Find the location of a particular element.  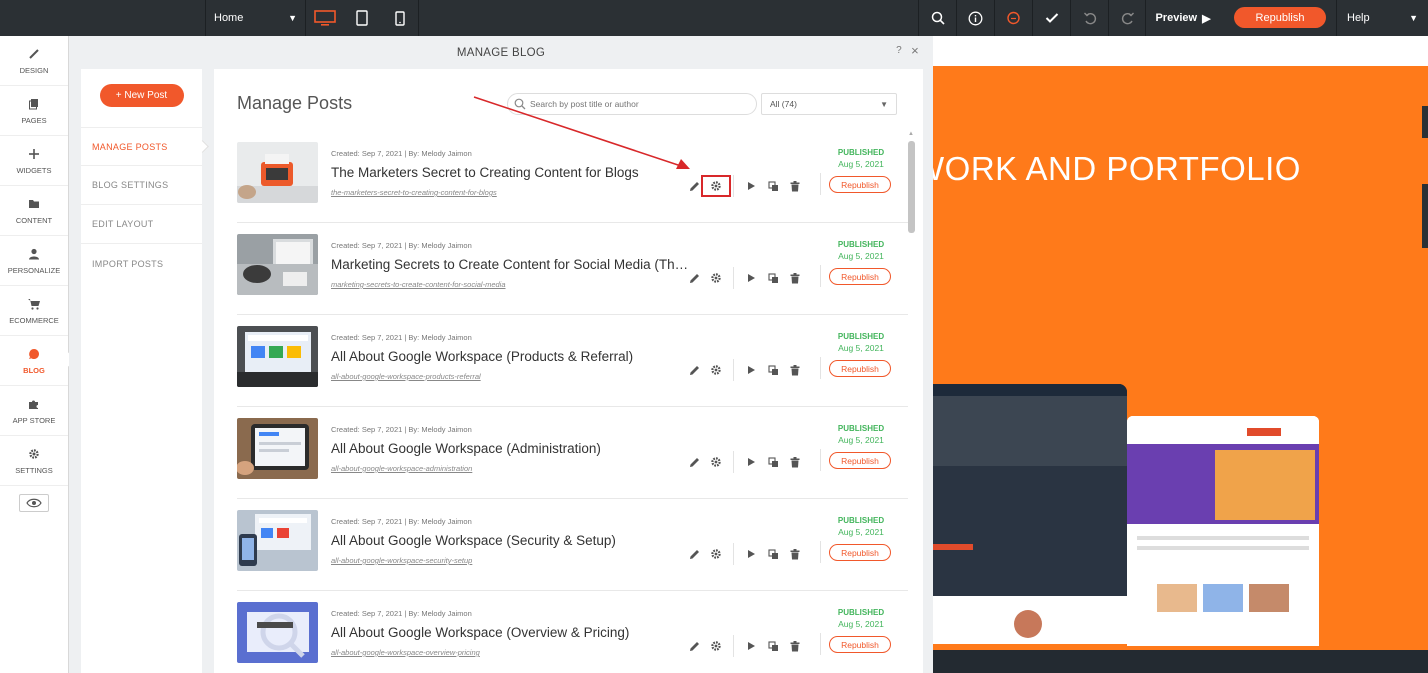

republish-button: Republish is located at coordinates (1280, 17).